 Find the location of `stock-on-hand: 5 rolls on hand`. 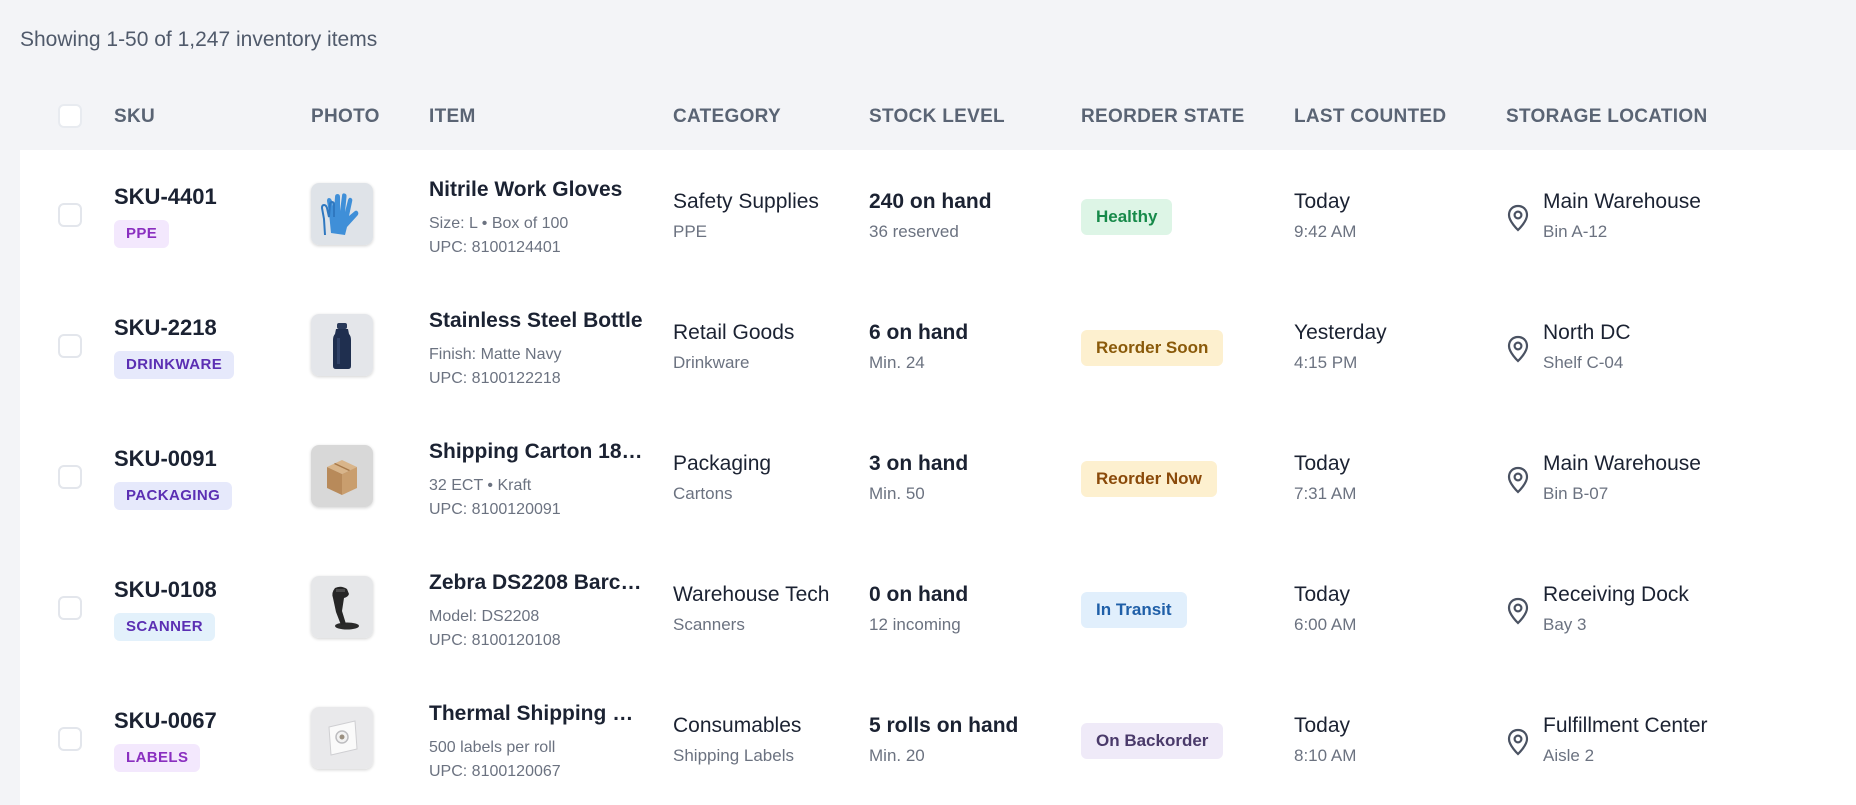

stock-on-hand: 5 rolls on hand is located at coordinates (944, 725).